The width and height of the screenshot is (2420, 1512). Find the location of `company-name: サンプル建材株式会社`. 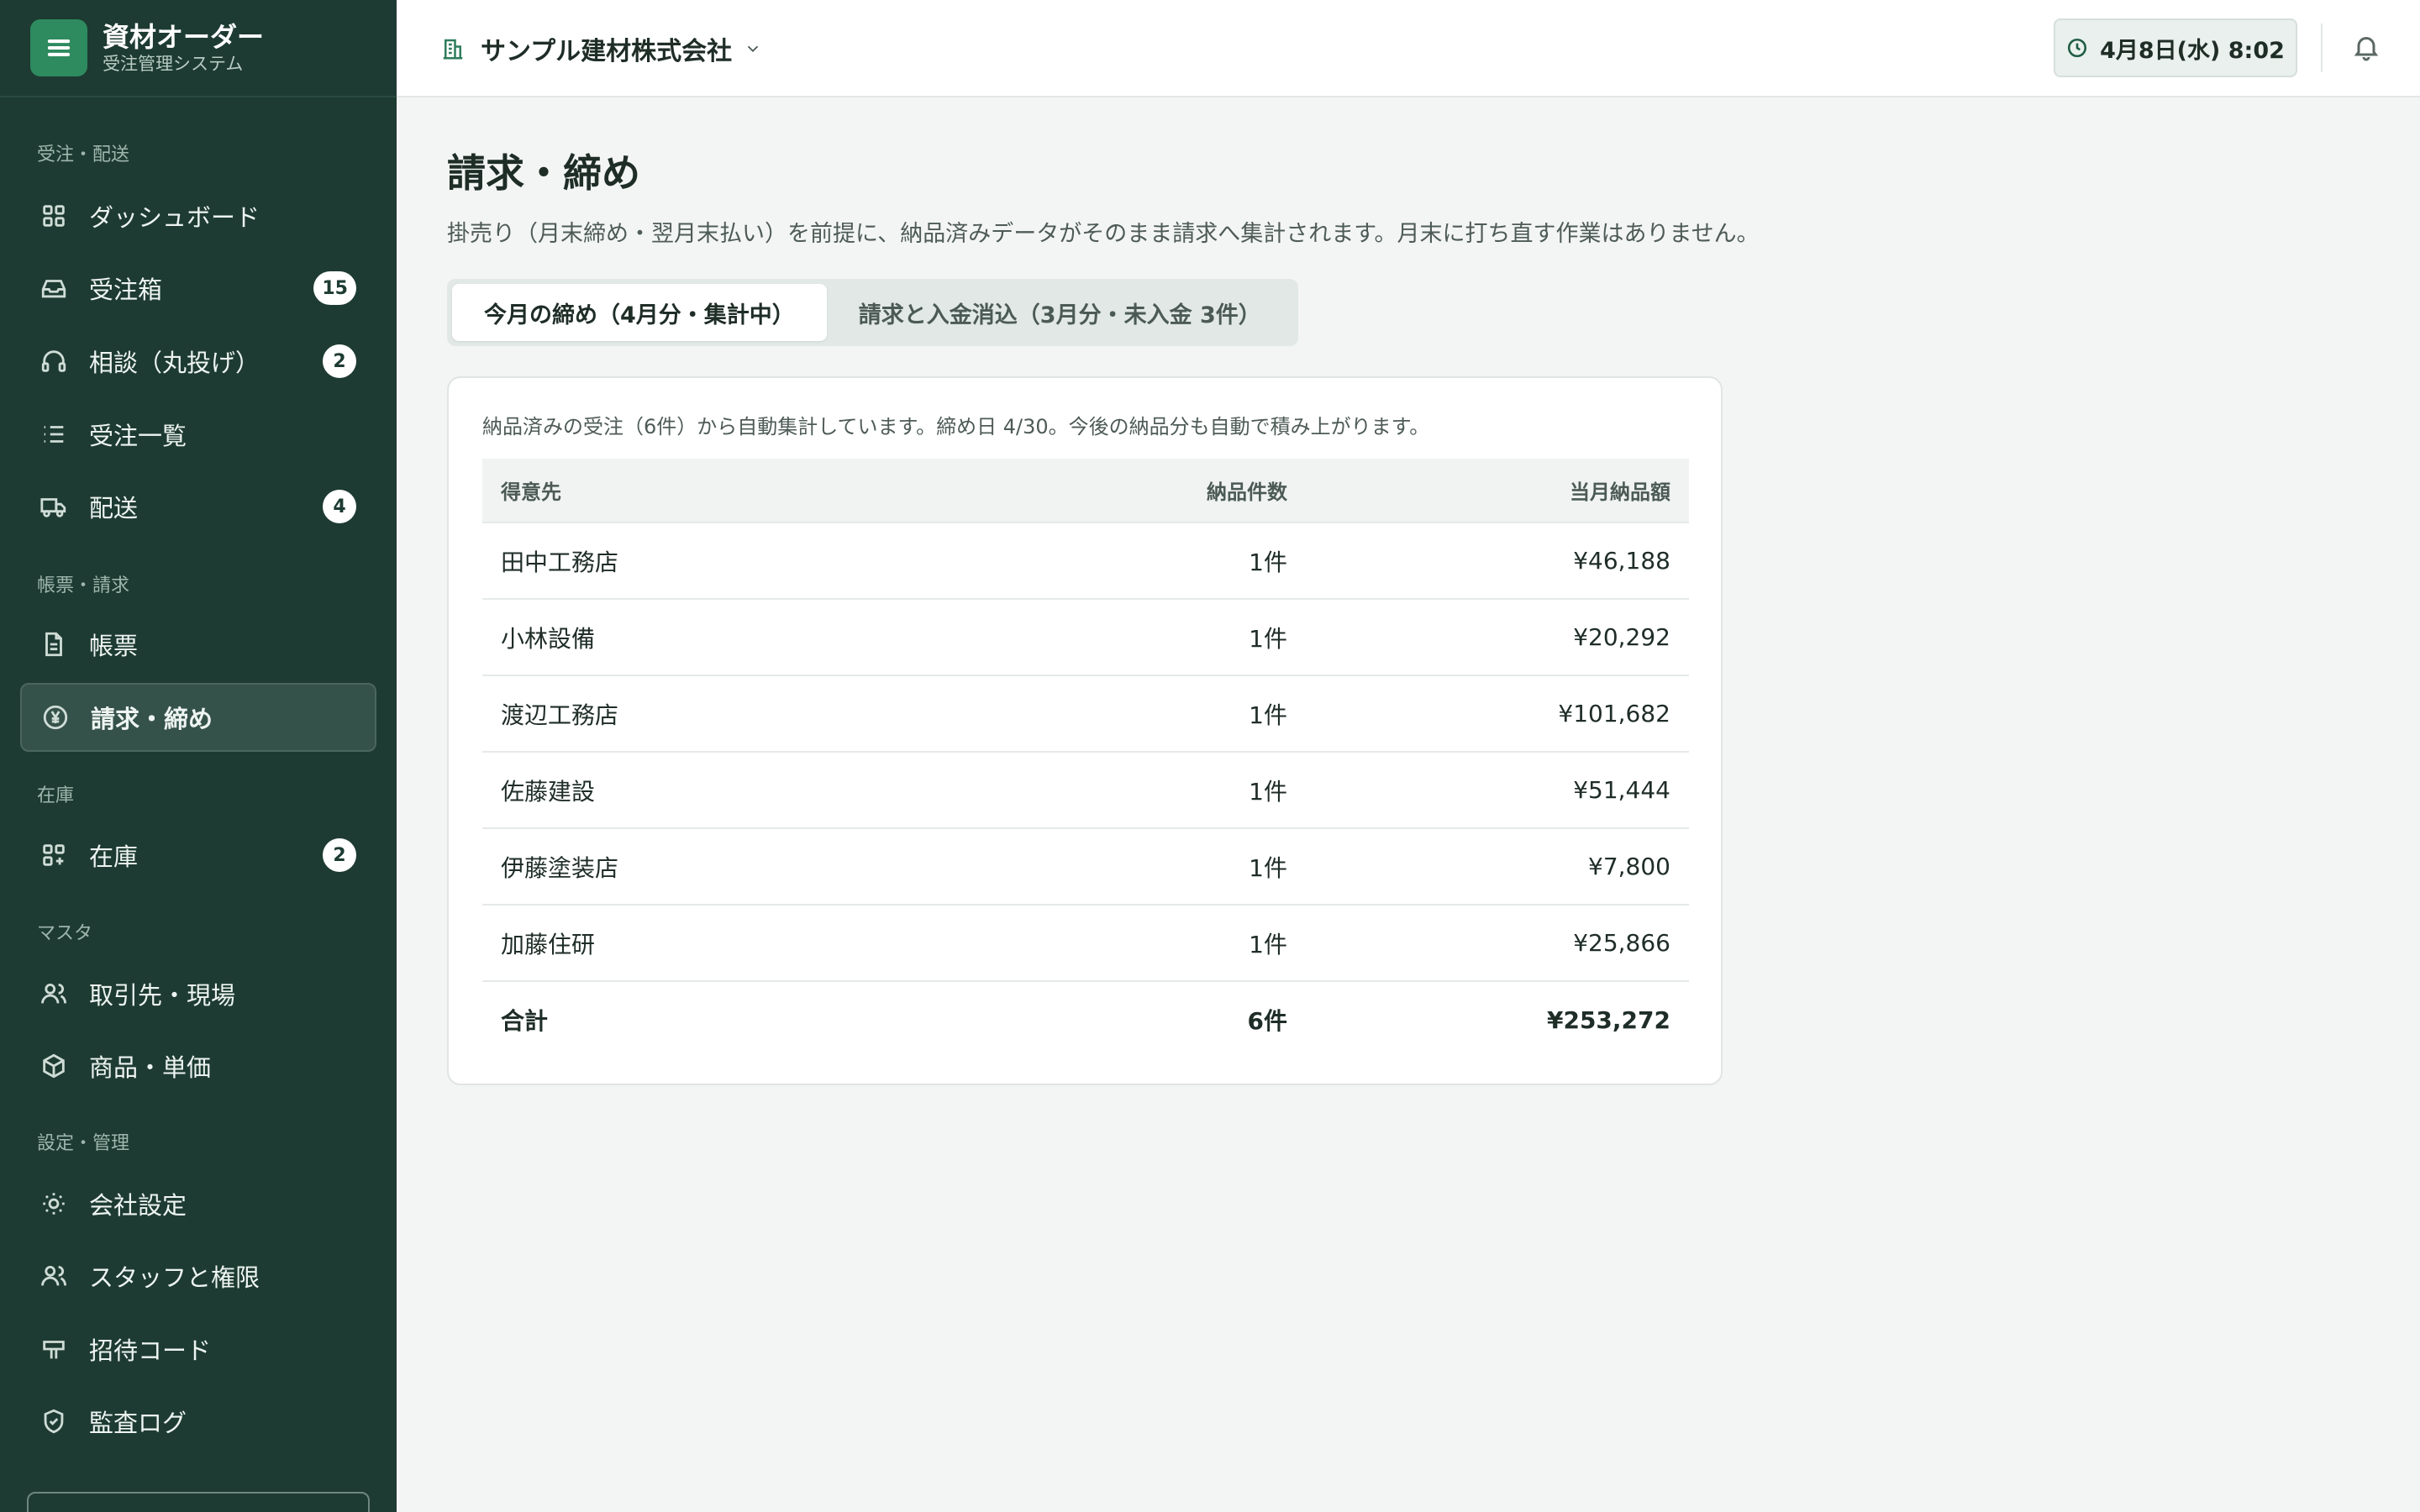

company-name: サンプル建材株式会社 is located at coordinates (607, 51).